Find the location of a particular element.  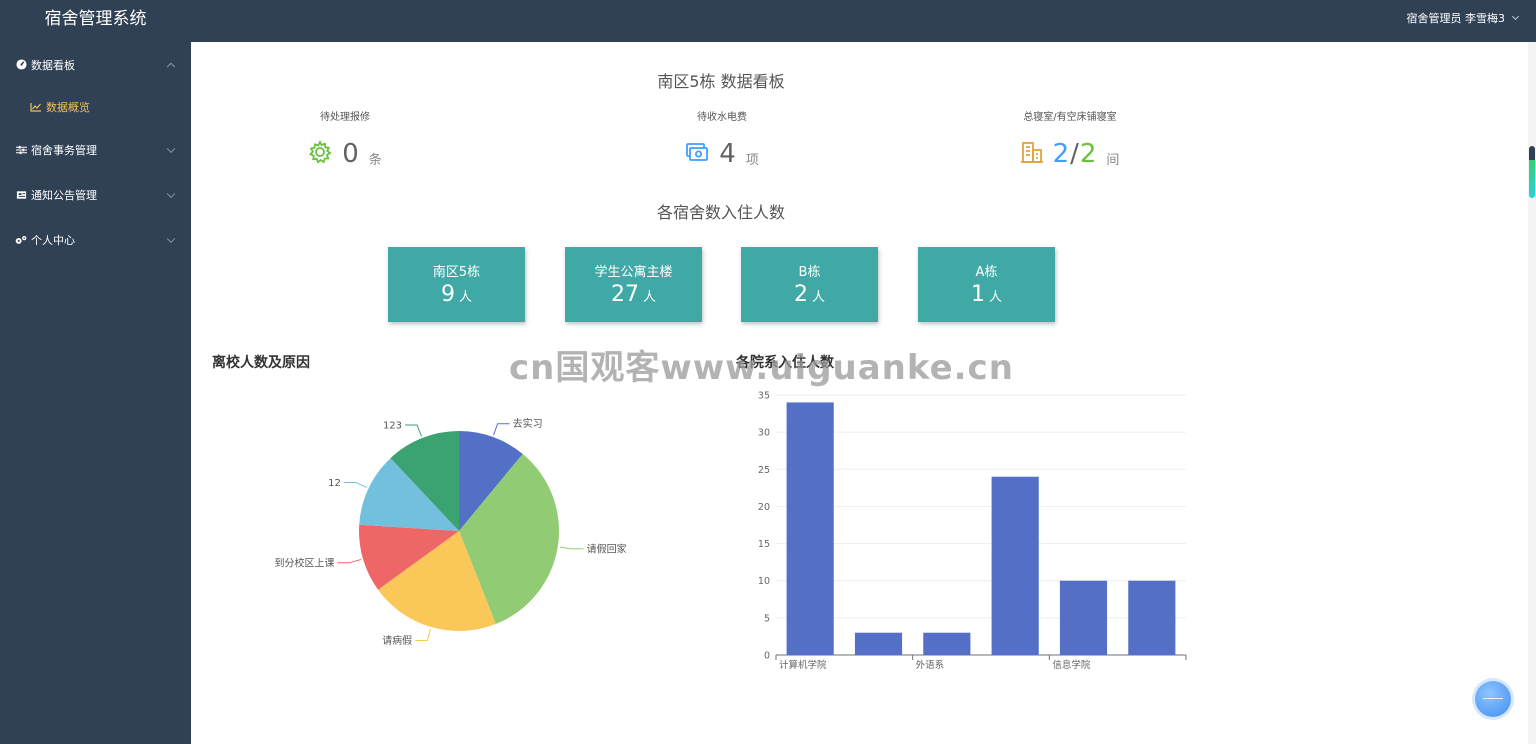

y-tick-label: 0 is located at coordinates (767, 656).